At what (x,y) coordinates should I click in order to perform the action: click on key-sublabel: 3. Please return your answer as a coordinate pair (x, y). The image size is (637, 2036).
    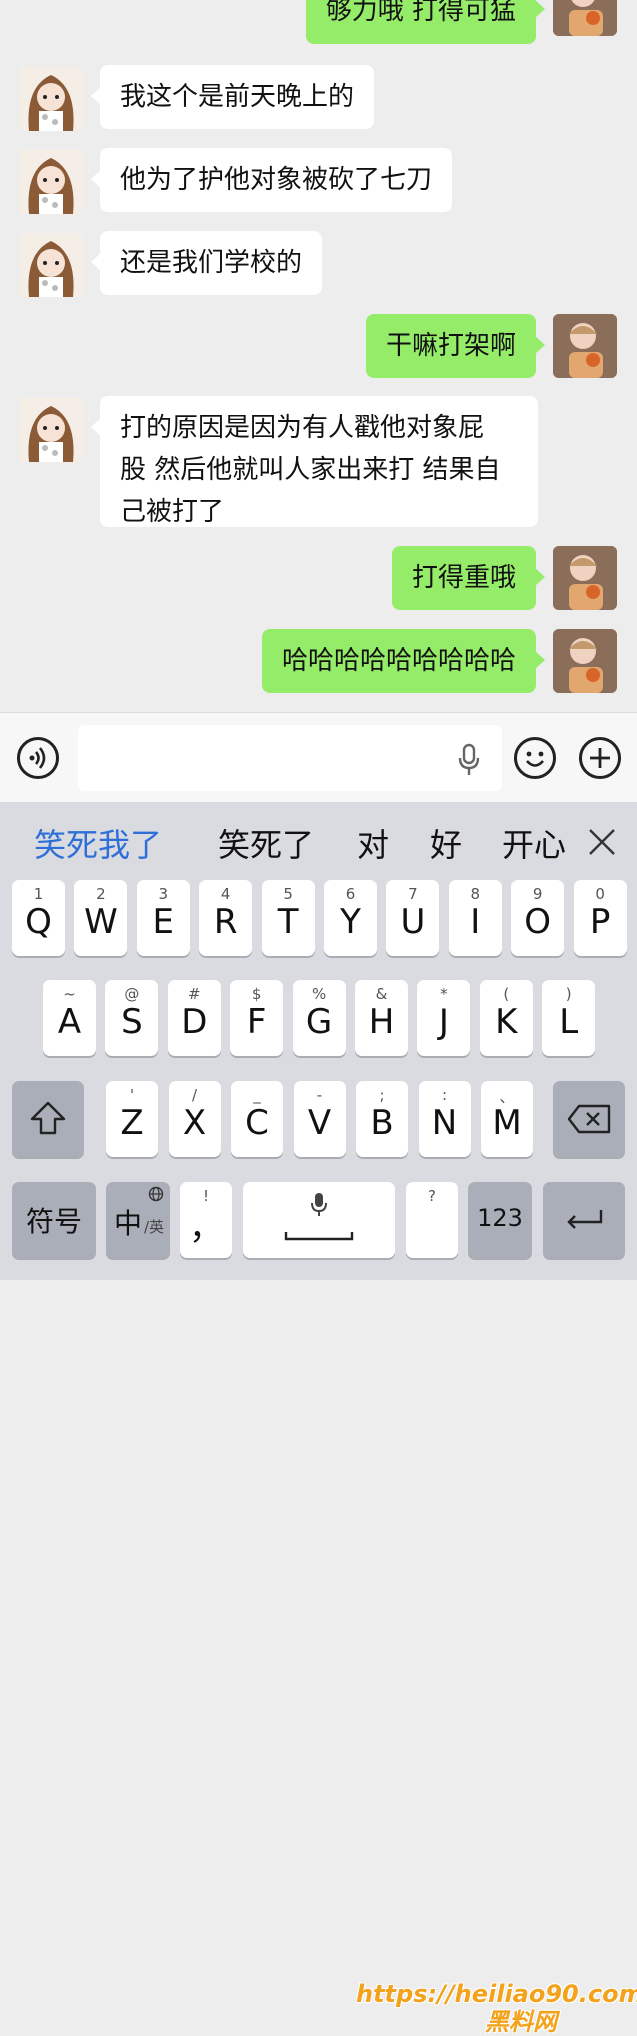
    Looking at the image, I should click on (163, 894).